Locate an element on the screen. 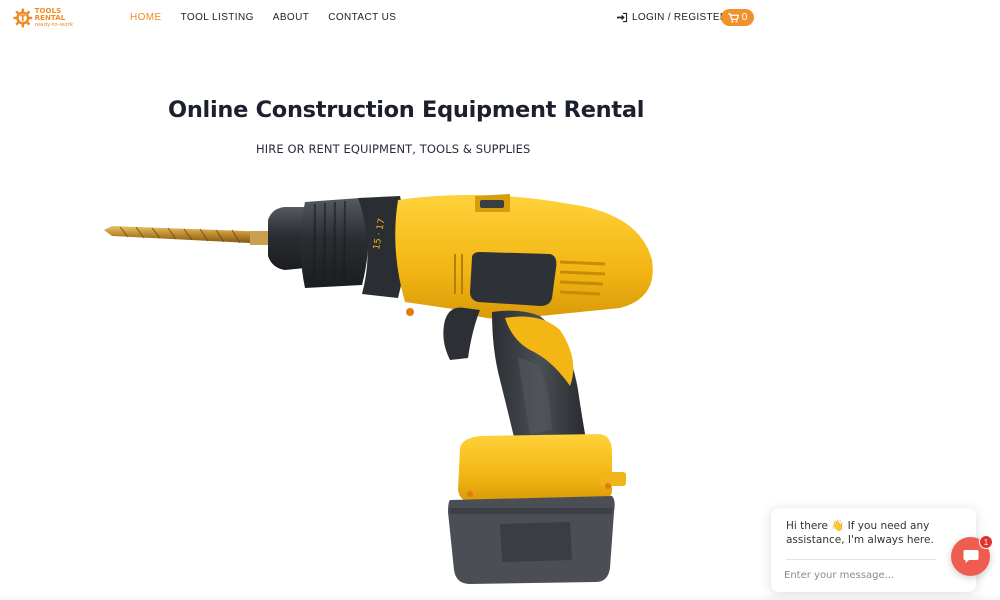  hero-title: Online Construction Equipment Rental is located at coordinates (406, 110).